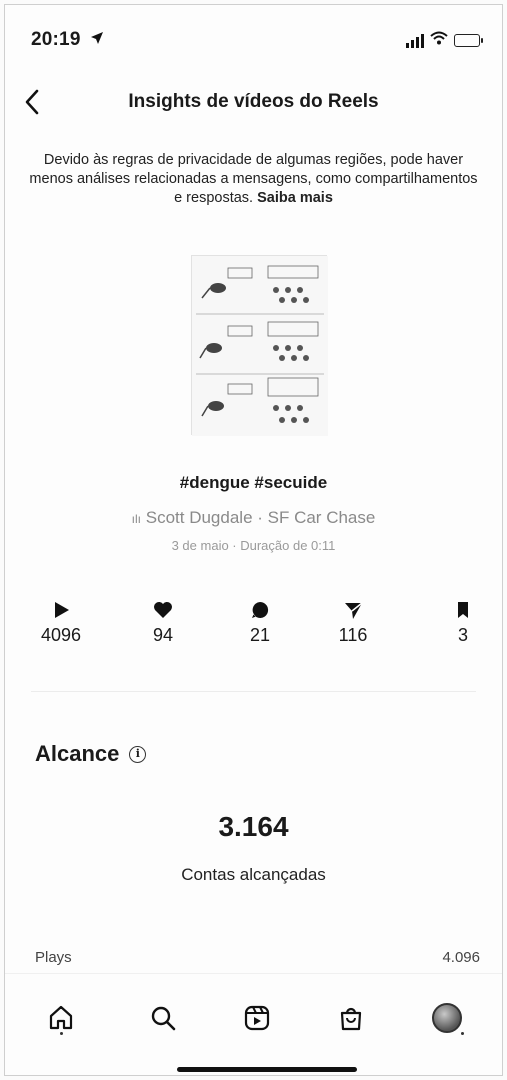 The width and height of the screenshot is (507, 1080). I want to click on profile-avatar, so click(447, 1018).